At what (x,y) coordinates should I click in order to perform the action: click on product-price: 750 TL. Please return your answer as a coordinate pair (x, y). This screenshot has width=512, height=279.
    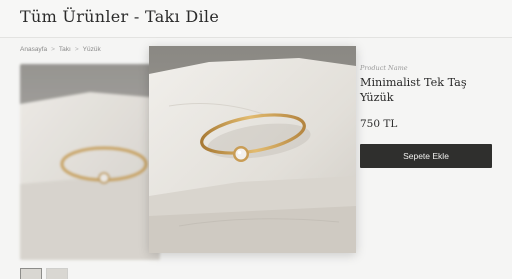
    Looking at the image, I should click on (379, 124).